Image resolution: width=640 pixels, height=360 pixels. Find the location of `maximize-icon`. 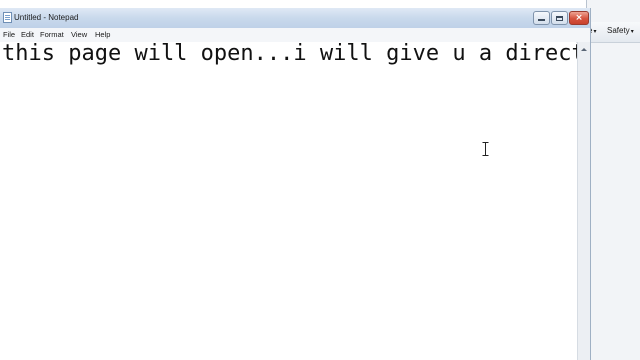

maximize-icon is located at coordinates (559, 18).